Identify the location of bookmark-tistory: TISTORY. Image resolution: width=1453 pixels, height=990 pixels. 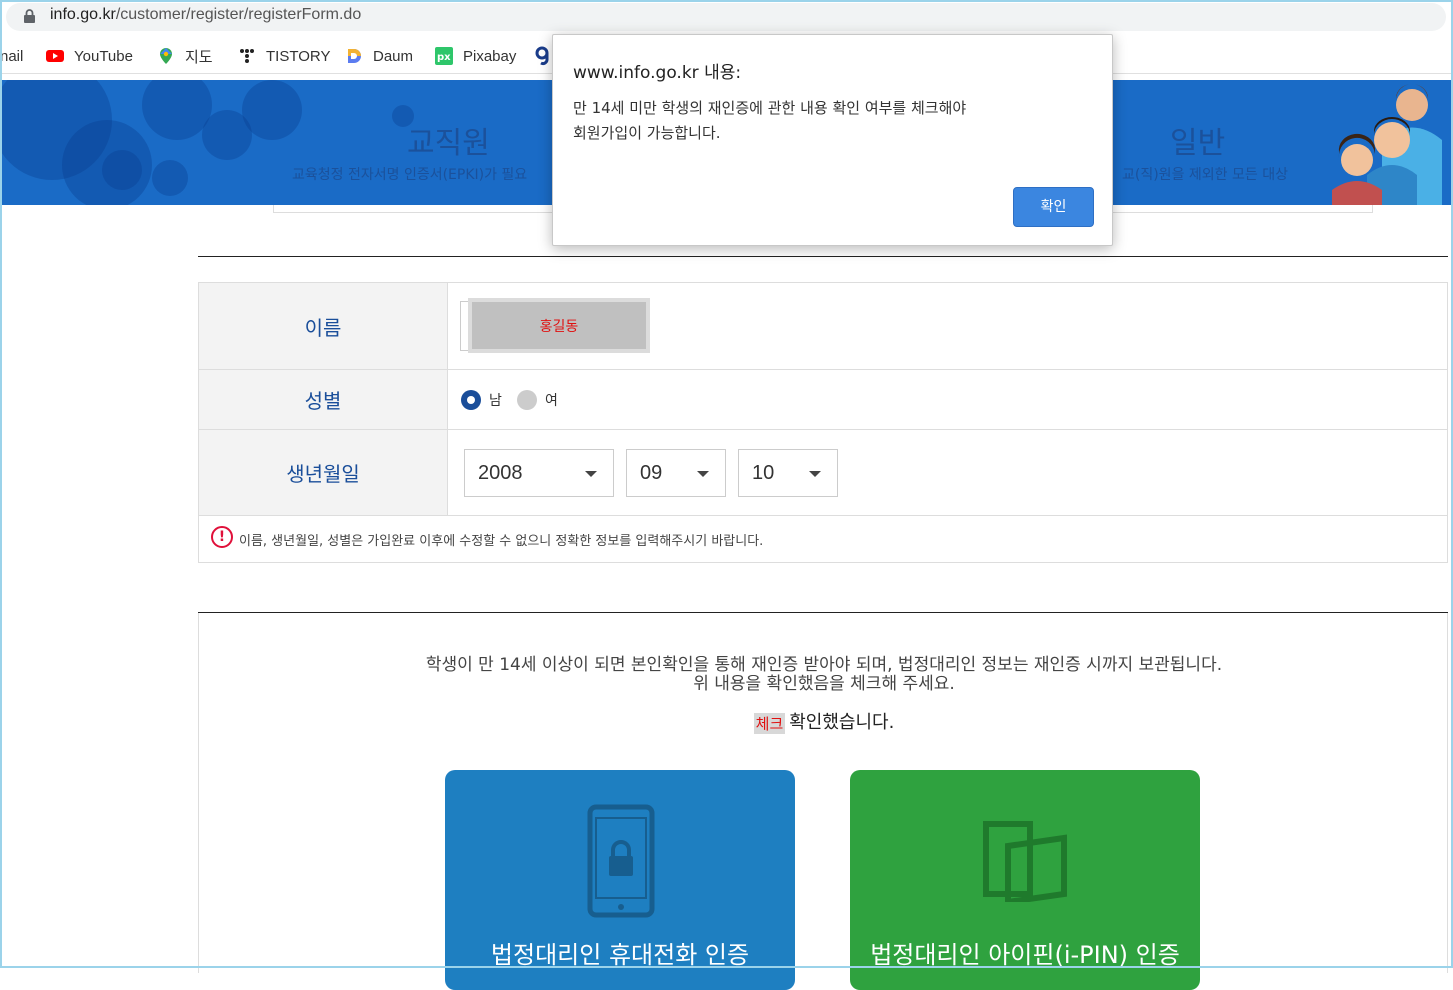
(284, 56).